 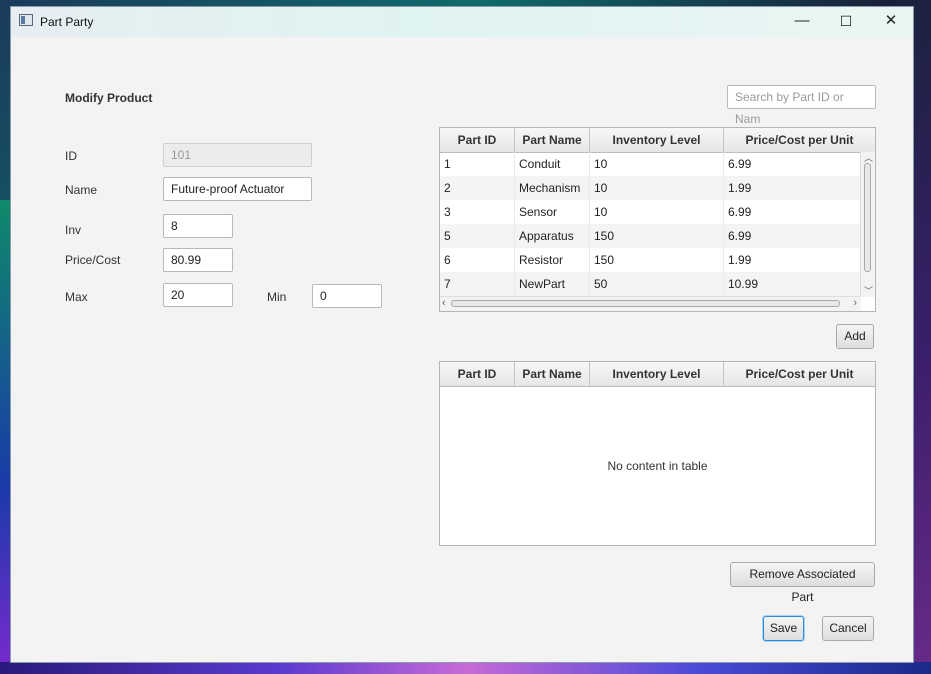 What do you see at coordinates (198, 260) in the screenshot?
I see `price-field: 80.99` at bounding box center [198, 260].